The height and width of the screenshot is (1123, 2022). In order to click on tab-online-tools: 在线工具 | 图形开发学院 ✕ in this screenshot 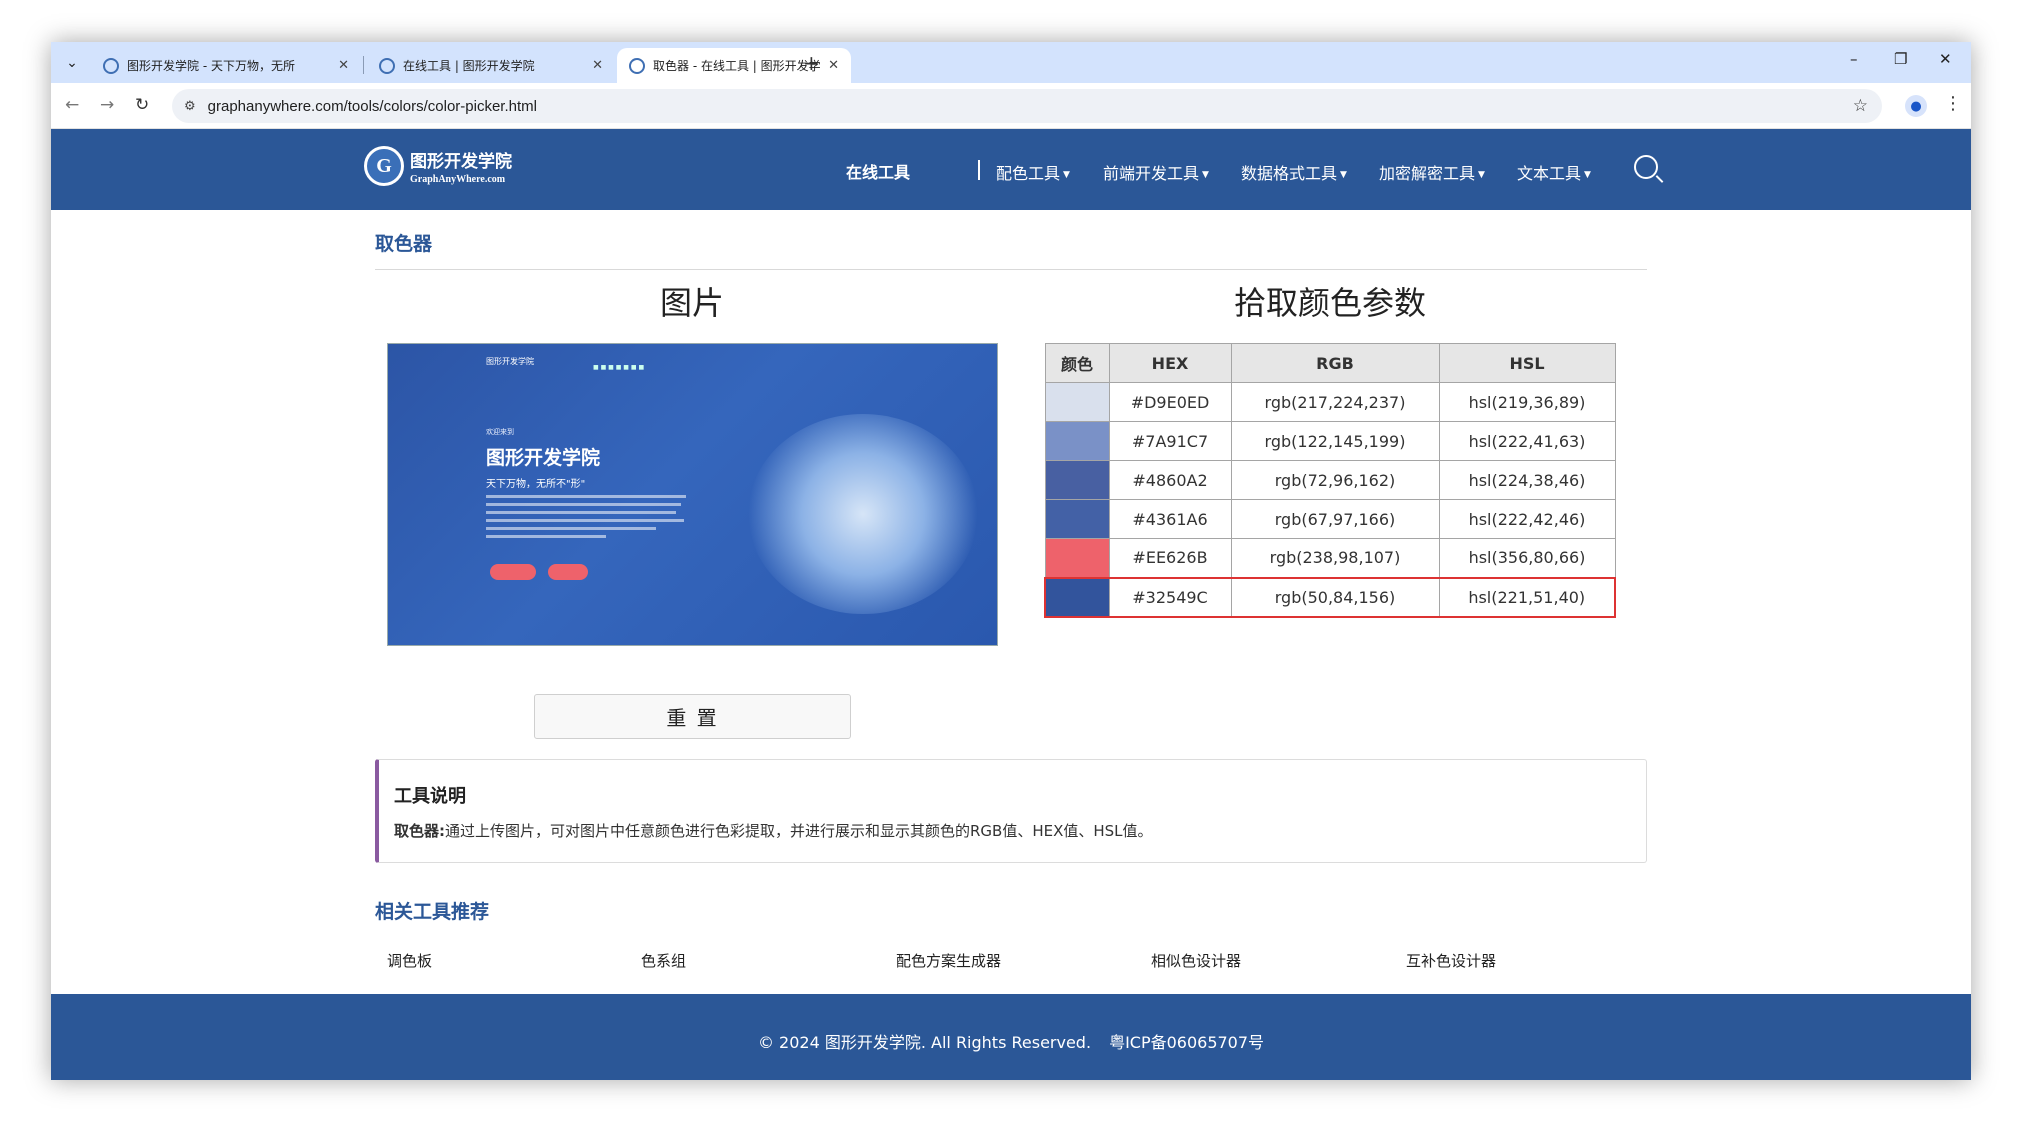, I will do `click(491, 65)`.